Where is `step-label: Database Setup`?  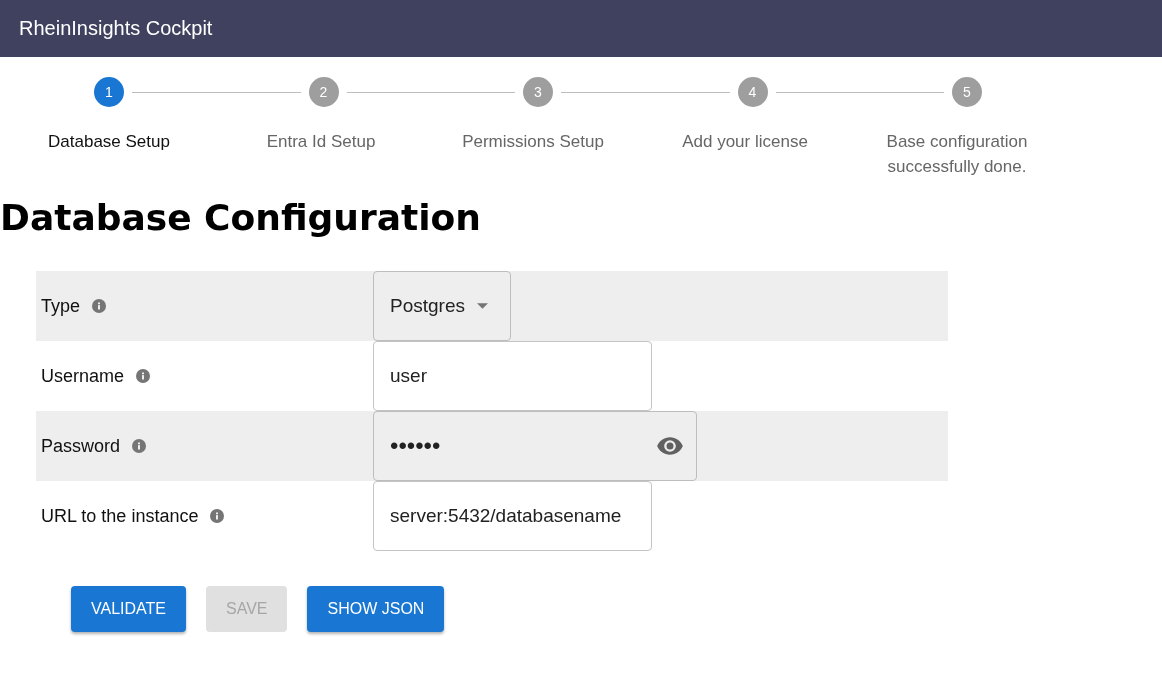
step-label: Database Setup is located at coordinates (109, 142).